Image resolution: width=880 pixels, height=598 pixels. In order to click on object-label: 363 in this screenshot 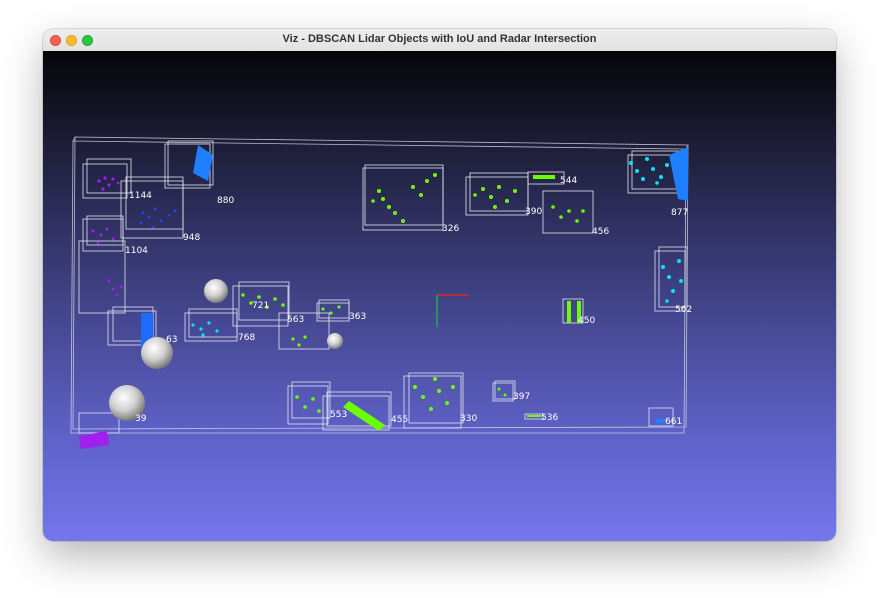, I will do `click(357, 317)`.